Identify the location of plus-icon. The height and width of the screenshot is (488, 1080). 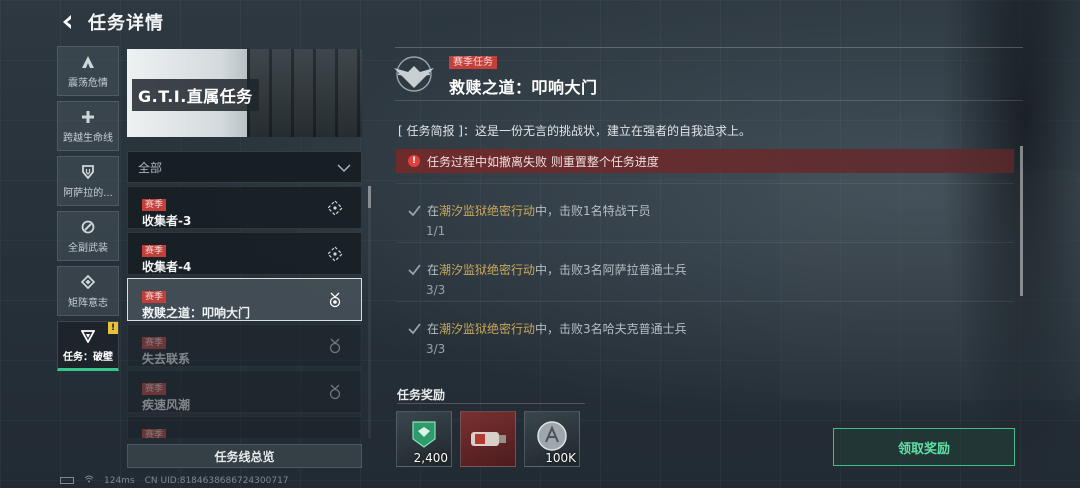
(88, 117).